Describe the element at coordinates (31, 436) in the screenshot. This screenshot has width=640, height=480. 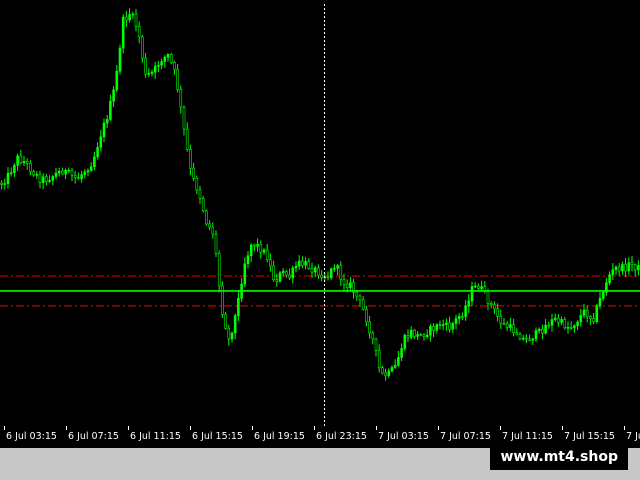
I see `time-axis-label: 6 Jul 03:15` at that location.